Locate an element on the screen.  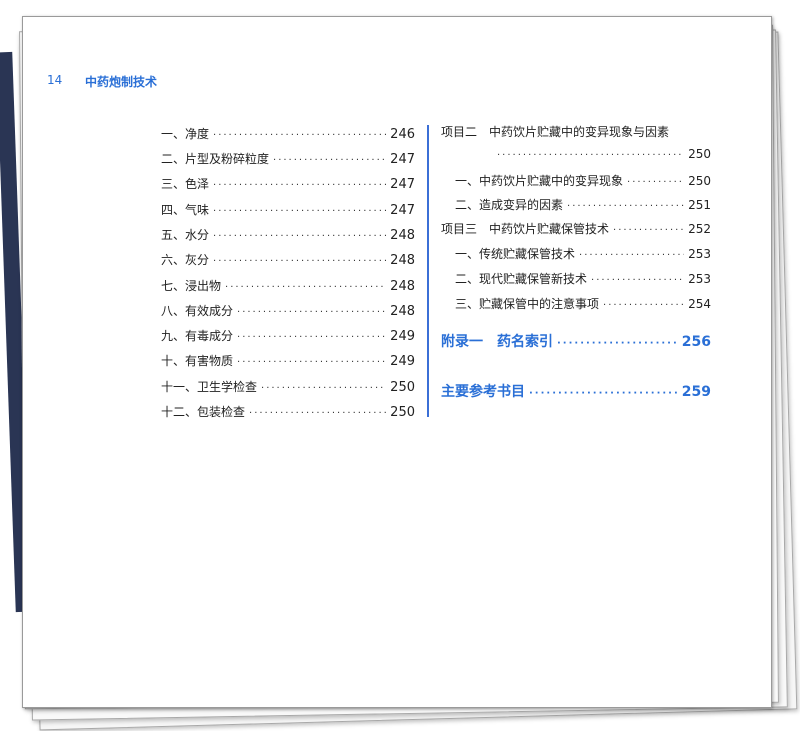
toc-appendix-heading: 附录一 药名索引256 is located at coordinates (576, 341).